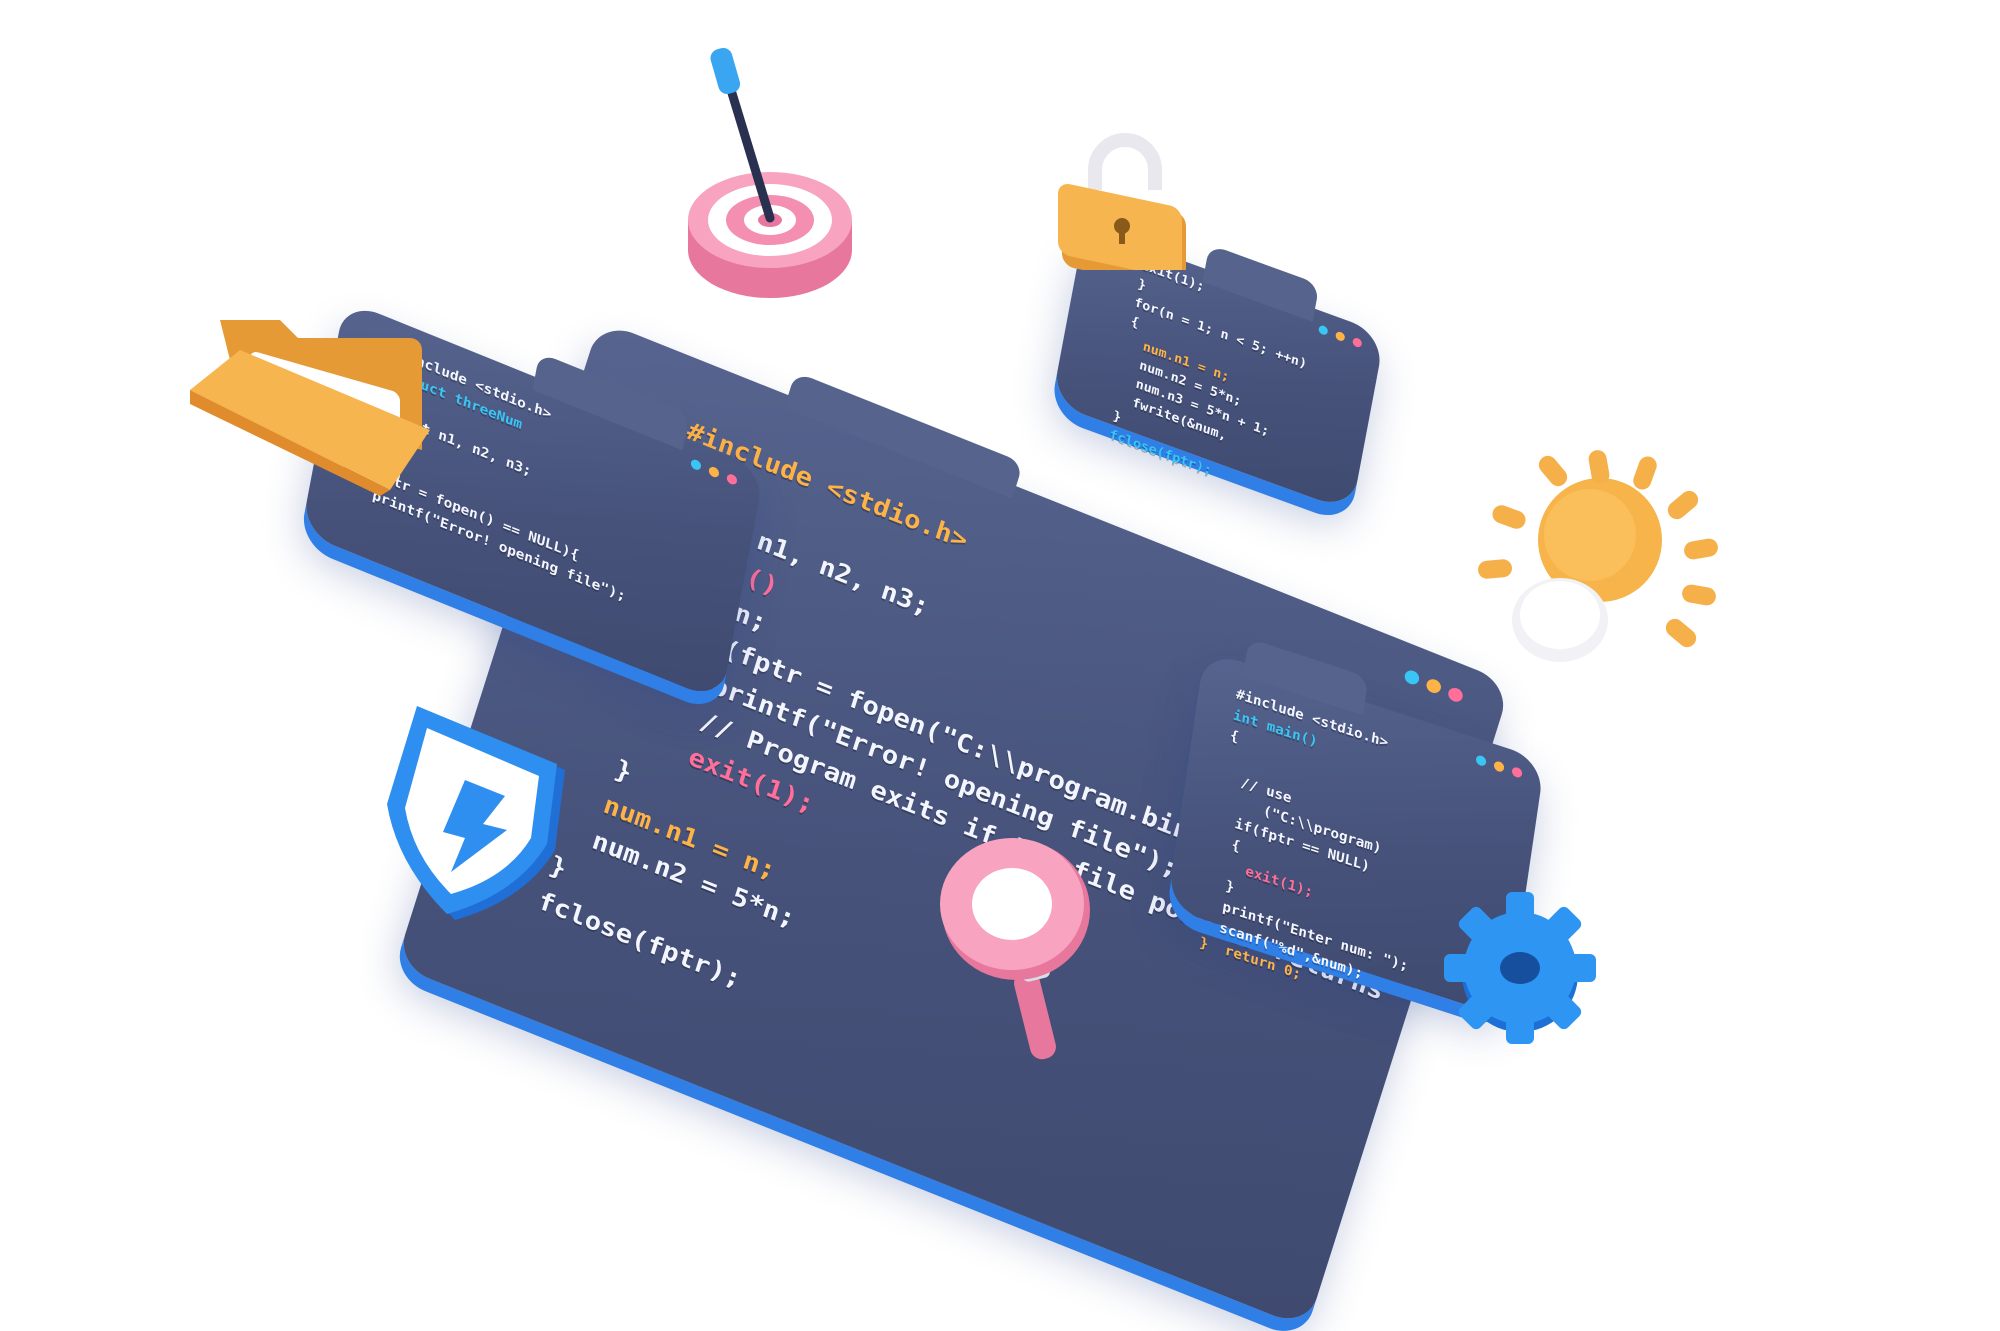  What do you see at coordinates (1015, 949) in the screenshot?
I see `magnifier-icon` at bounding box center [1015, 949].